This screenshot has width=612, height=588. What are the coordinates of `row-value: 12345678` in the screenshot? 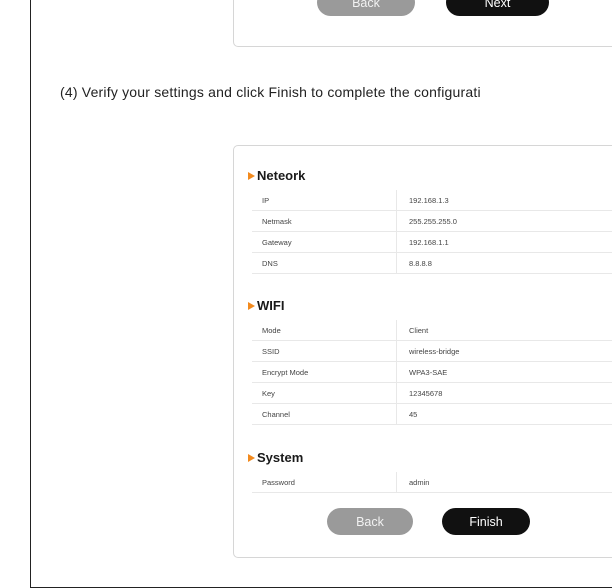 It's located at (426, 393).